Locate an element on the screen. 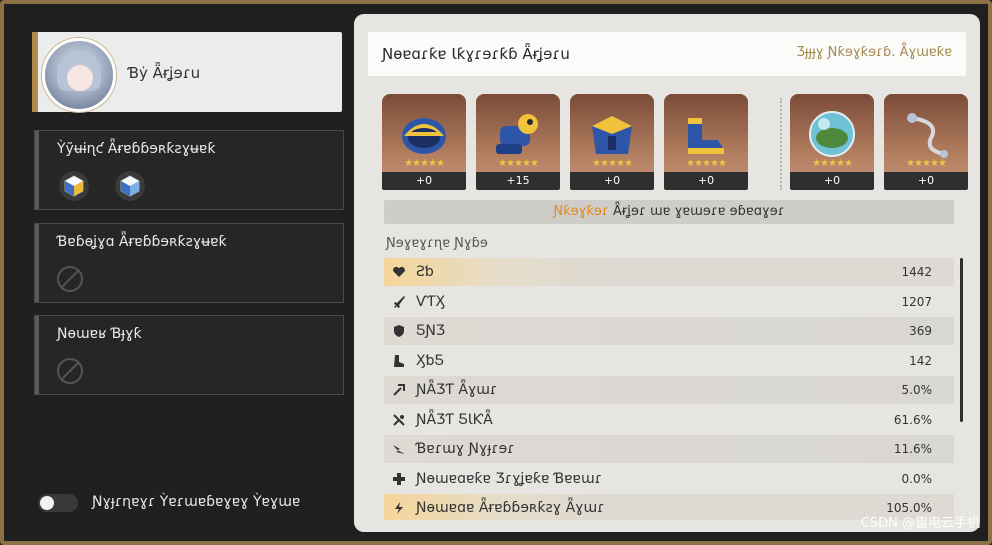 This screenshot has width=992, height=545. toggle-label: Ɲɣɟɾɳɐɣɾ Ỳɐɾɯɐɓɐɣɐɣ Ỳɐɣɯɐ is located at coordinates (196, 502).